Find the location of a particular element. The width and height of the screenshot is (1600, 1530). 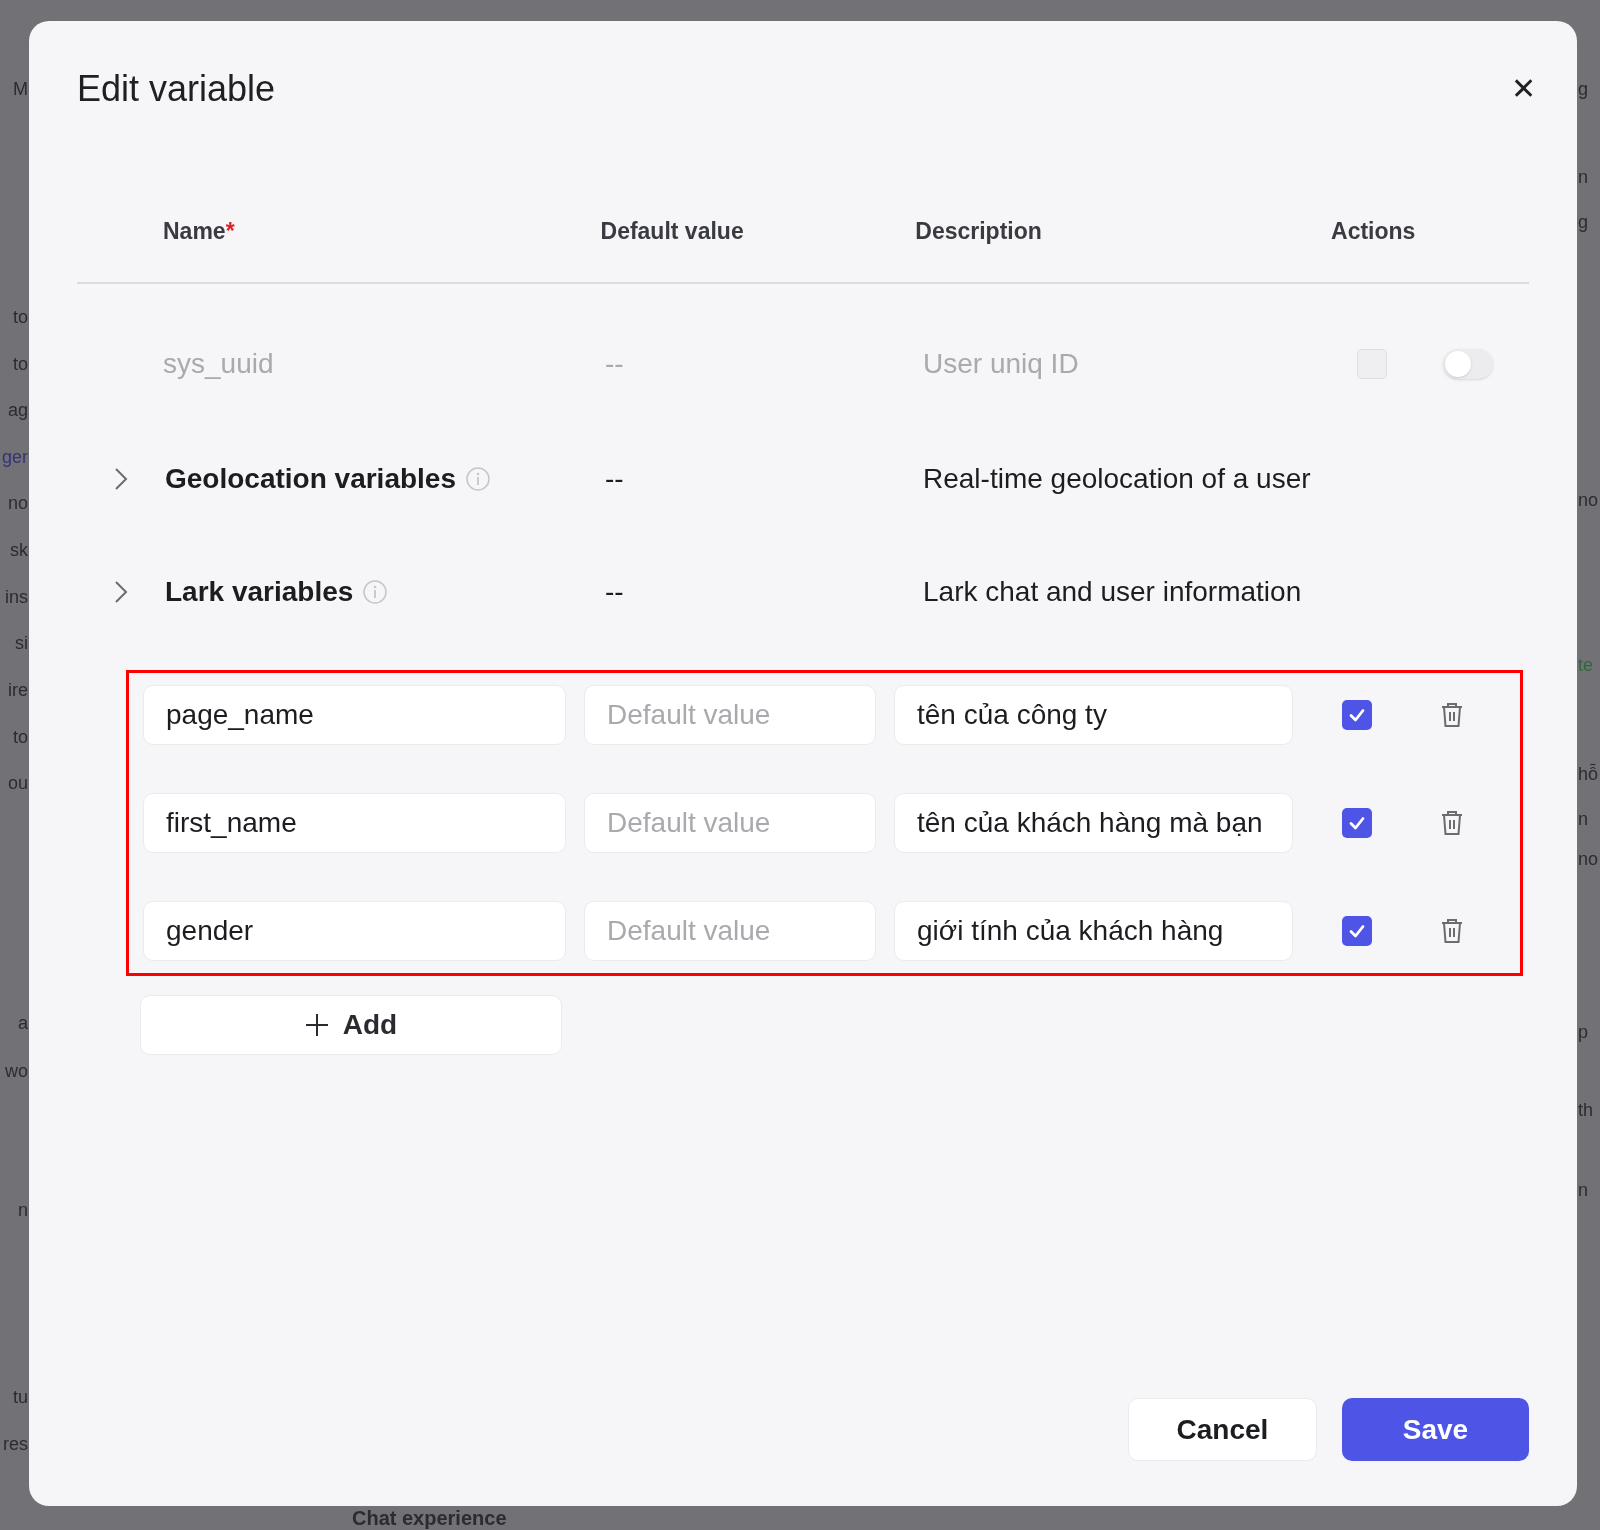

plus-icon is located at coordinates (316, 1025).